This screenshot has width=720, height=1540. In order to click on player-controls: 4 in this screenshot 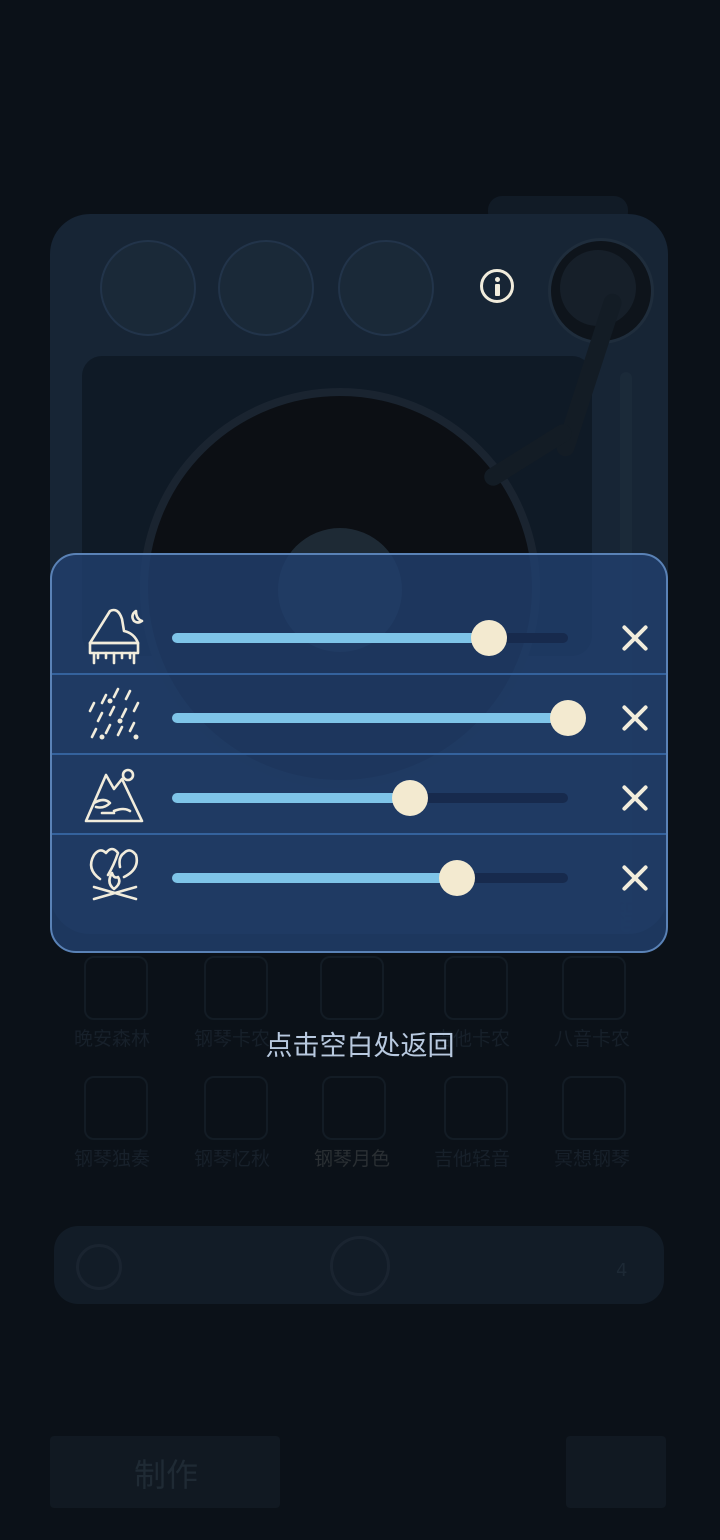, I will do `click(359, 1265)`.